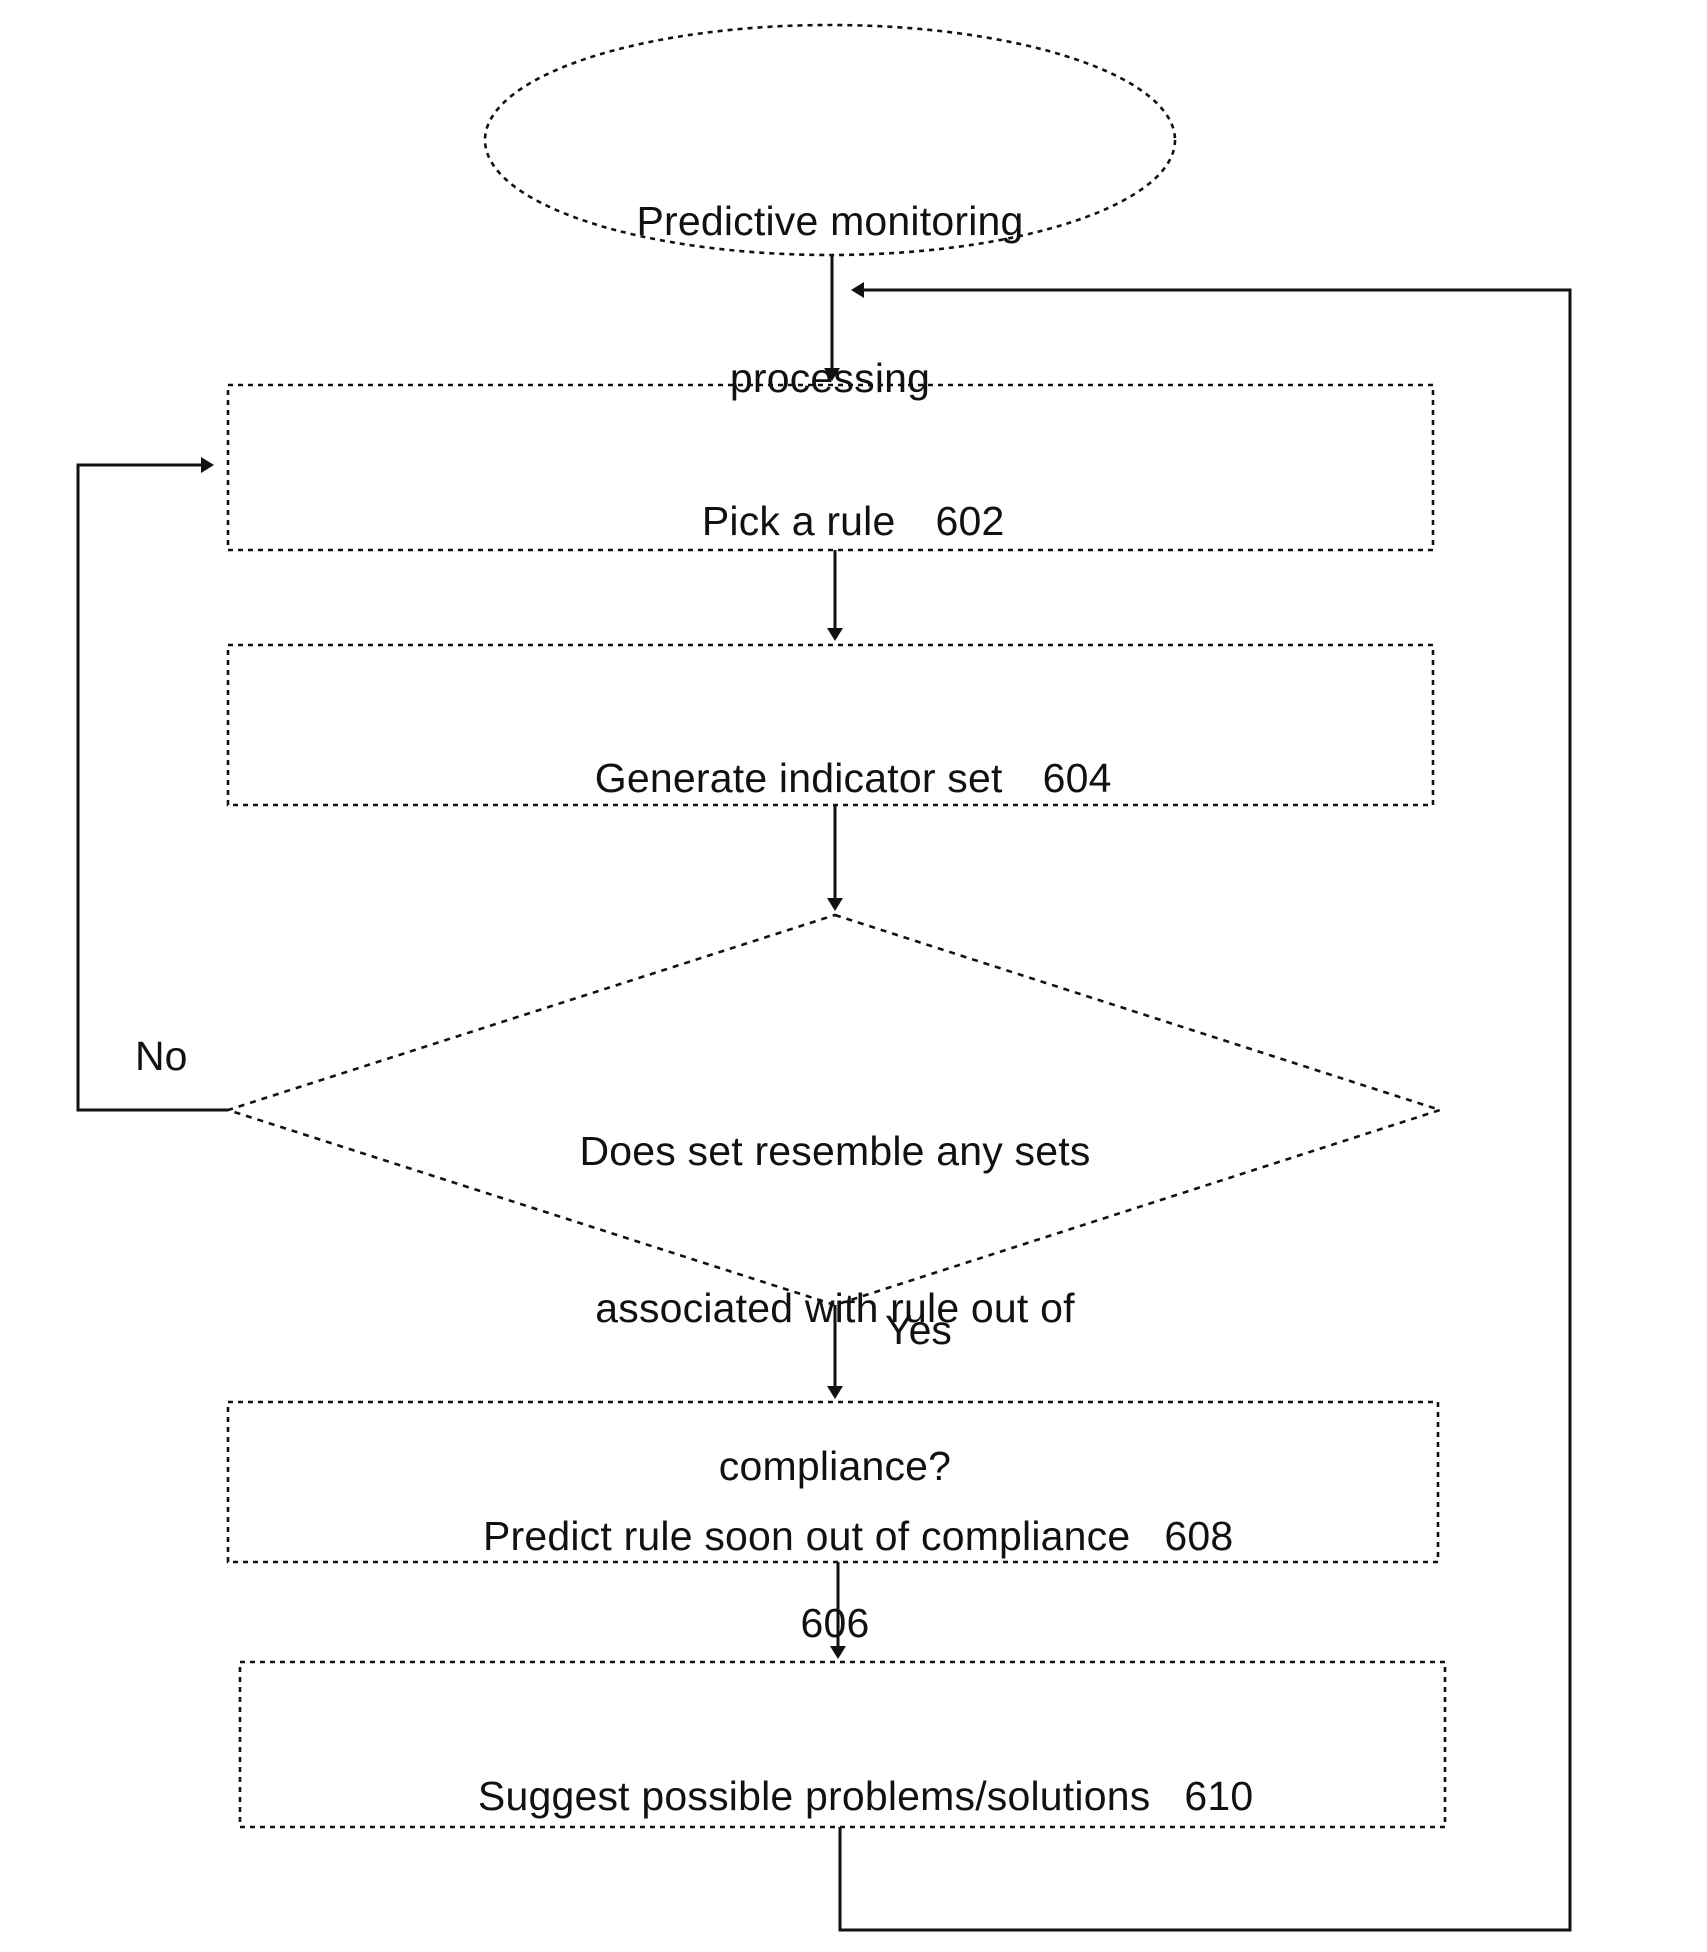  I want to click on node-step602-shape, so click(830, 467).